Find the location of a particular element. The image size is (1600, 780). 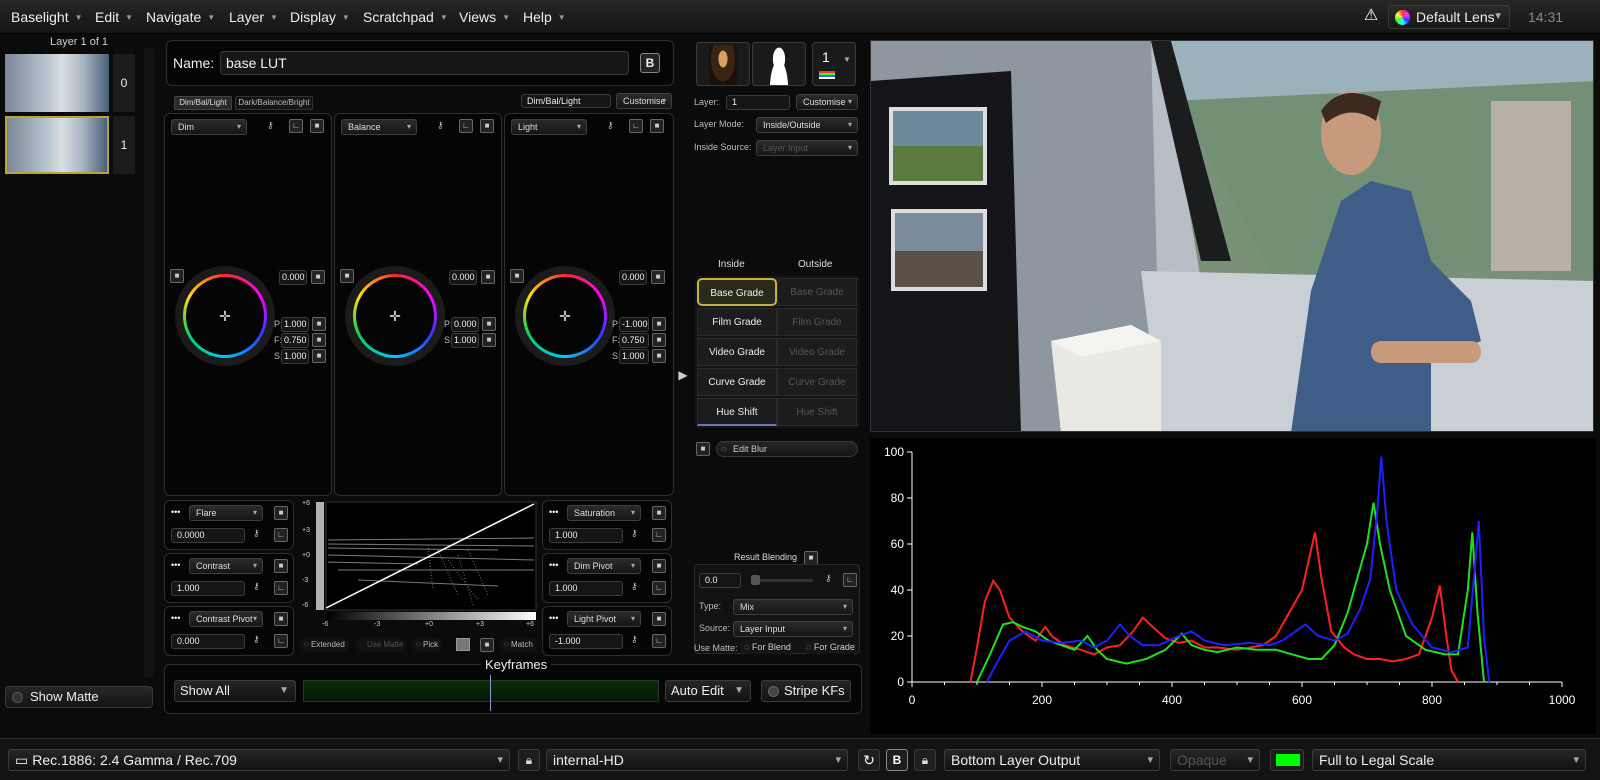

layer-number-field: 1 is located at coordinates (758, 102).